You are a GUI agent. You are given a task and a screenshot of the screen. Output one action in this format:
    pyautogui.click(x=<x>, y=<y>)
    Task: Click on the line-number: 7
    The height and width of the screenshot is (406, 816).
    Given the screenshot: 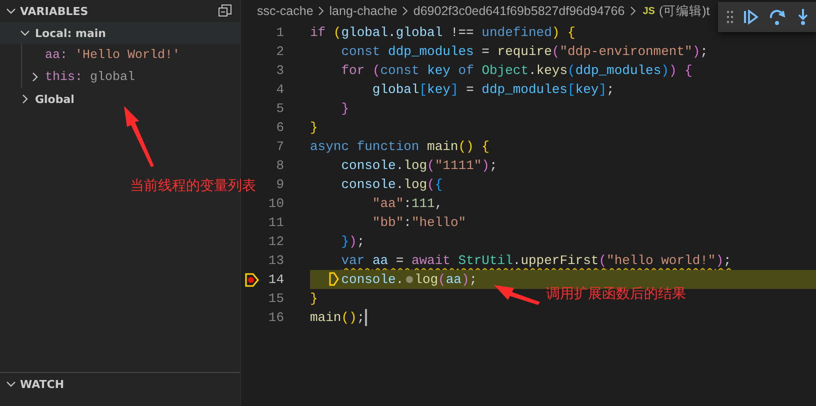 What is the action you would take?
    pyautogui.click(x=279, y=146)
    